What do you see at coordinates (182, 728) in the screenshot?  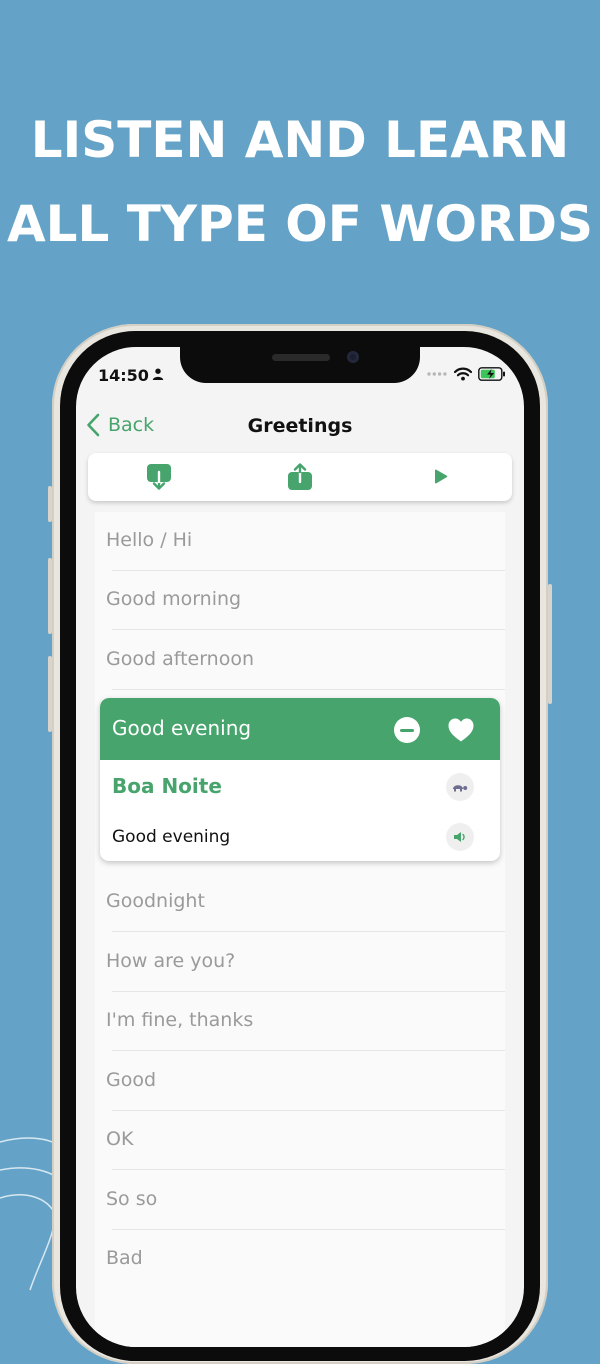 I see `expanded-phrase-text: Good evening` at bounding box center [182, 728].